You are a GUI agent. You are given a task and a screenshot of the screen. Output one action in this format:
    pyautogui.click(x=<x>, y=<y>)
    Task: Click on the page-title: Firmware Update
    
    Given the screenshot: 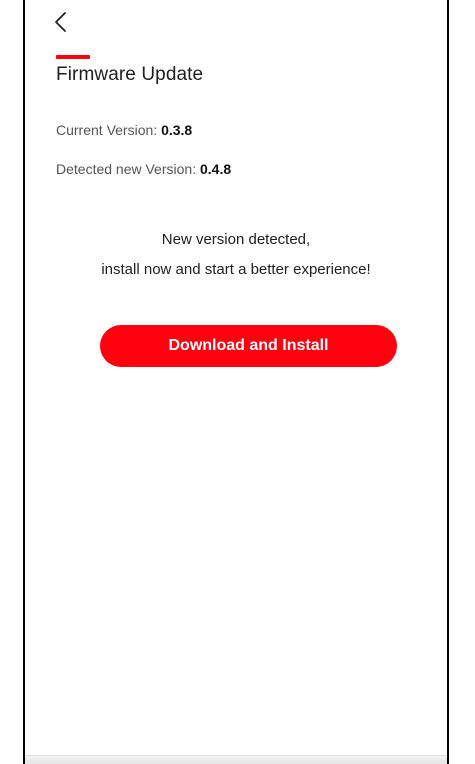 What is the action you would take?
    pyautogui.click(x=130, y=74)
    